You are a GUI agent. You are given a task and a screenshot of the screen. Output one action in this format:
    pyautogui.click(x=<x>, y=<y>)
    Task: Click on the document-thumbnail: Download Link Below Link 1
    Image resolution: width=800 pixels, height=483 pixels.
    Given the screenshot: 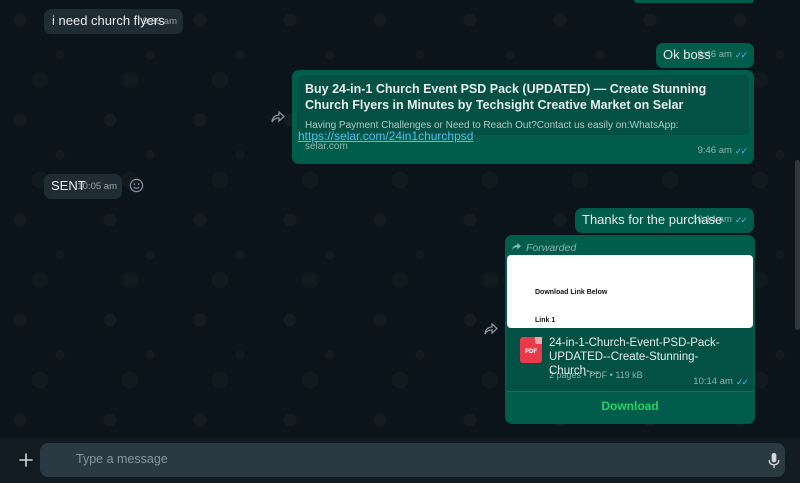 What is the action you would take?
    pyautogui.click(x=630, y=291)
    